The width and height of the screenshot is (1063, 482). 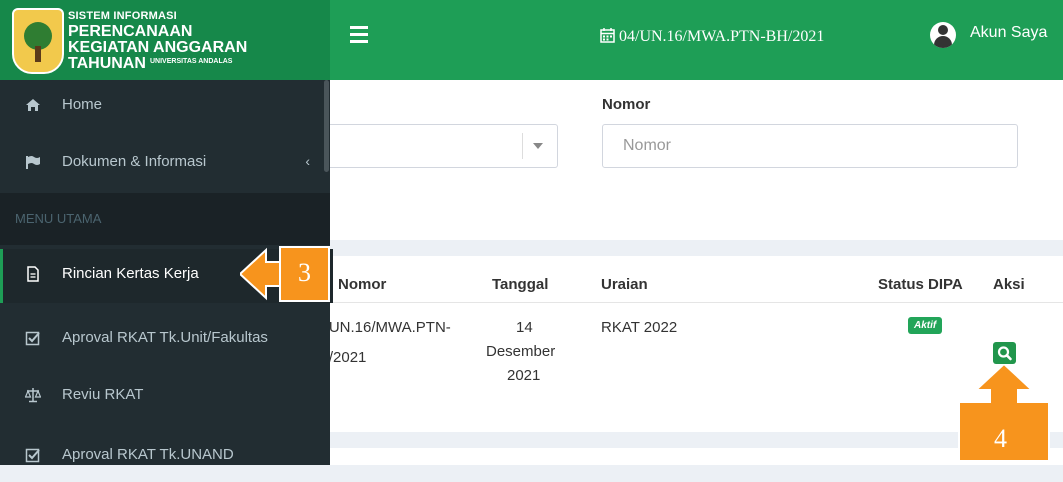 I want to click on user-avatar-icon, so click(x=943, y=35).